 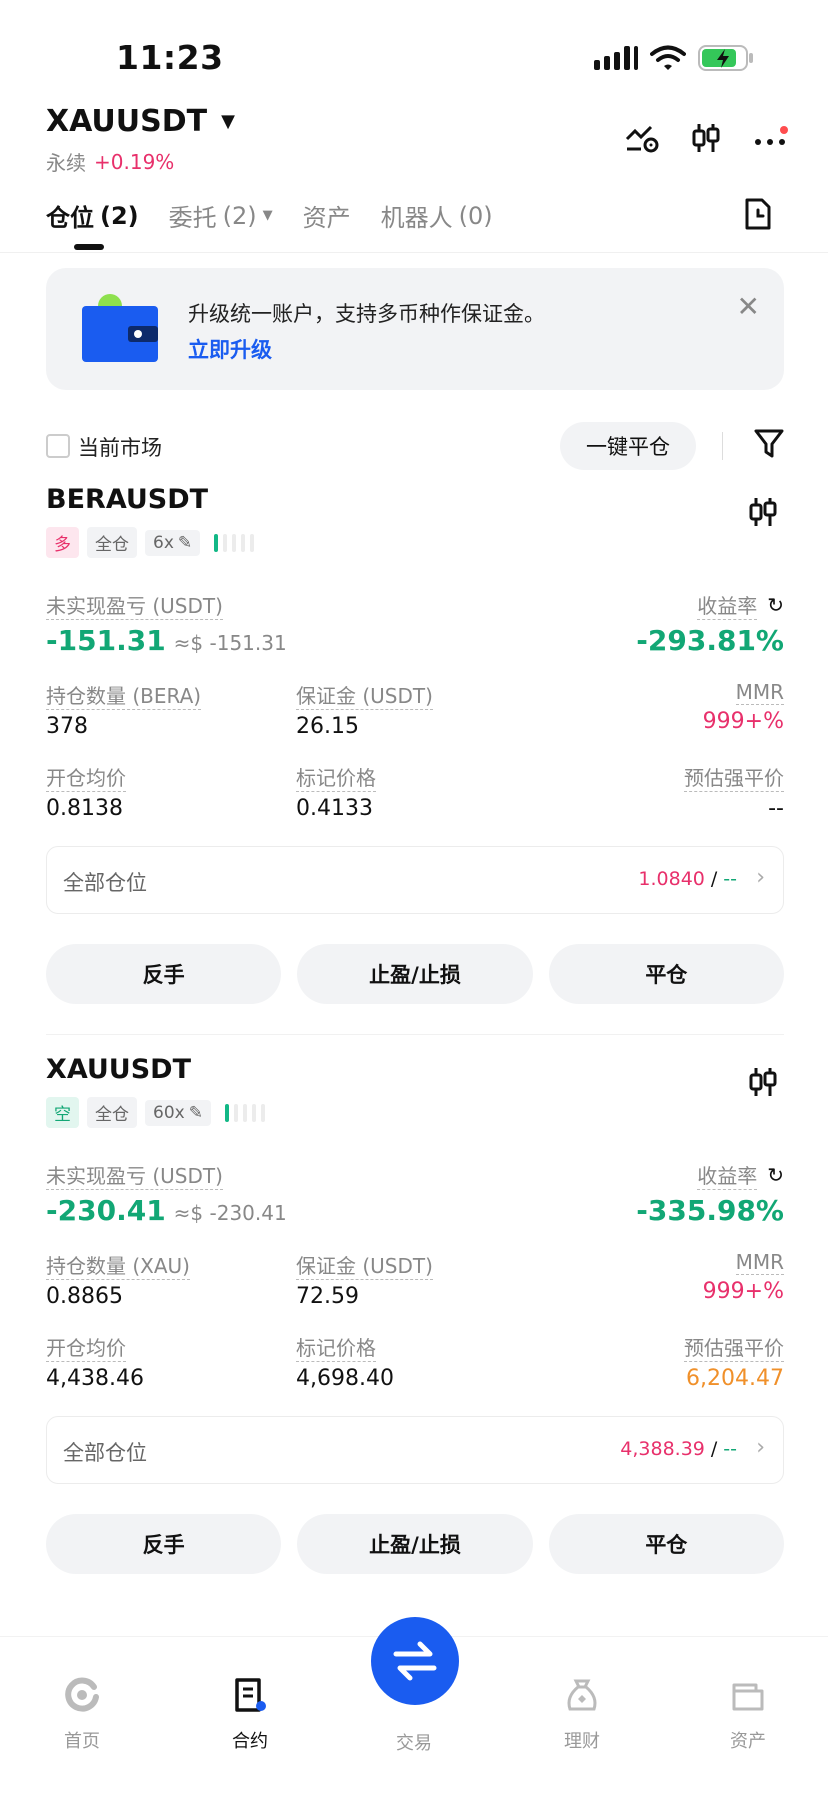 I want to click on pnl-block: 未实现盈亏 (USDT) -151.31 ≈$ -151.31, so click(x=166, y=623).